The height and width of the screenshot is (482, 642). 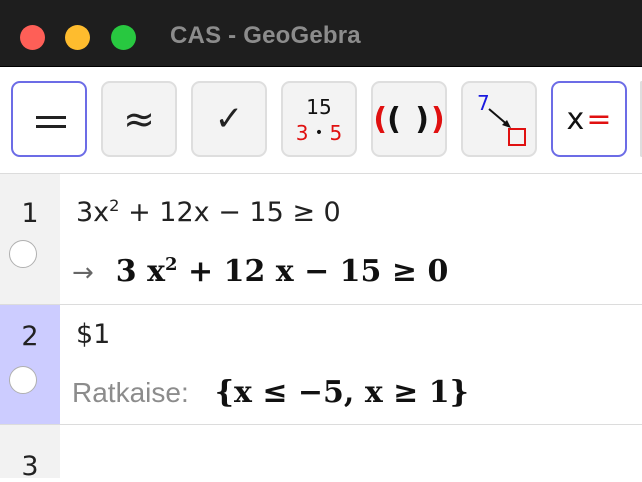 I want to click on solve-label: Ratkaise:, so click(x=130, y=392).